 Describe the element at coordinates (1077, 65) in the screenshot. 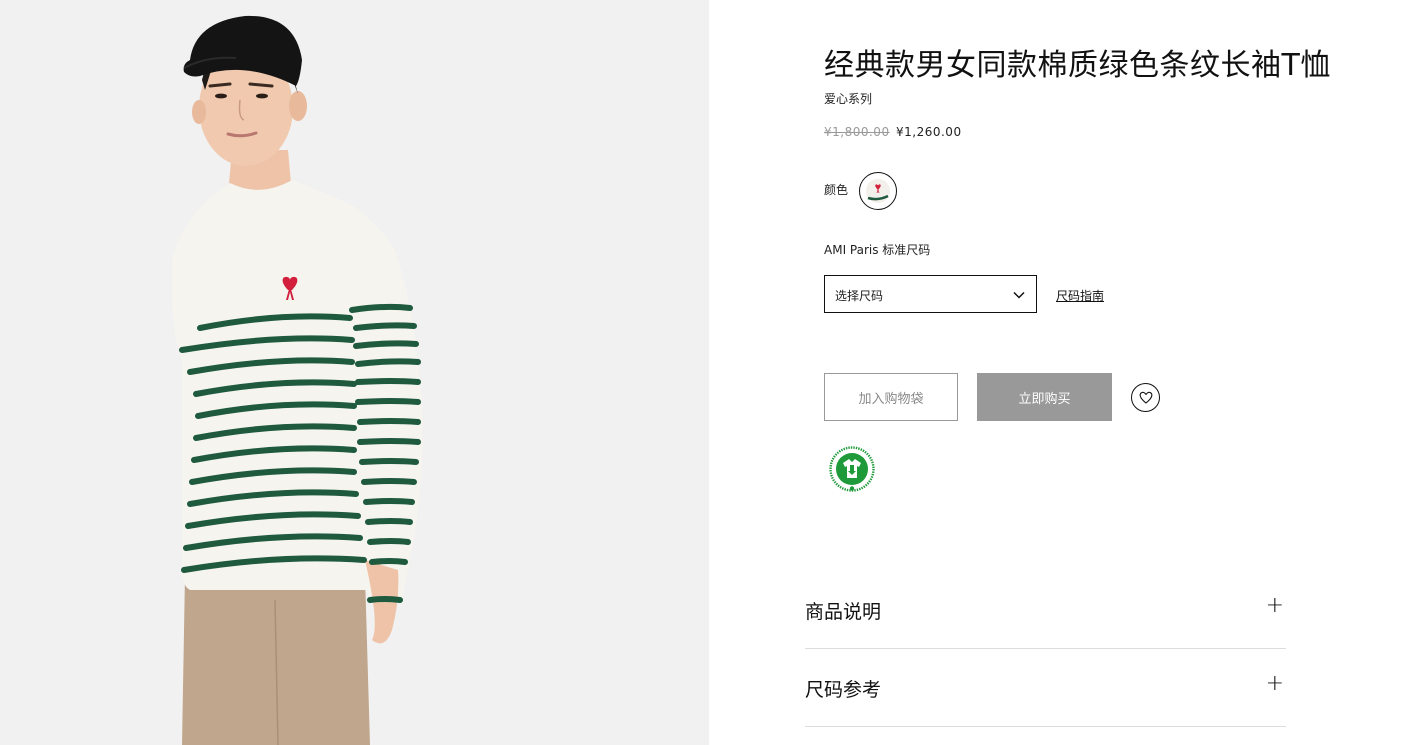

I see `product-title: 经典款男女同款棉质绿色条纹长袖T恤` at that location.